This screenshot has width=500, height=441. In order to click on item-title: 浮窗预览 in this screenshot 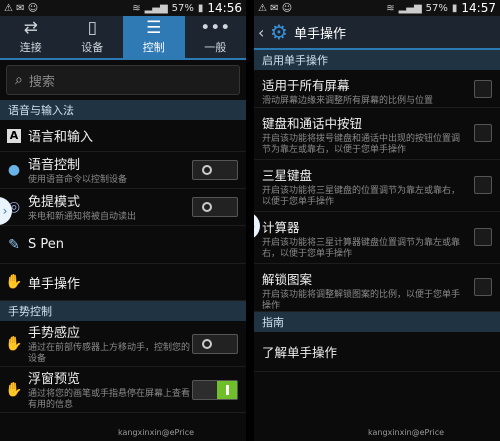, I will do `click(54, 379)`.